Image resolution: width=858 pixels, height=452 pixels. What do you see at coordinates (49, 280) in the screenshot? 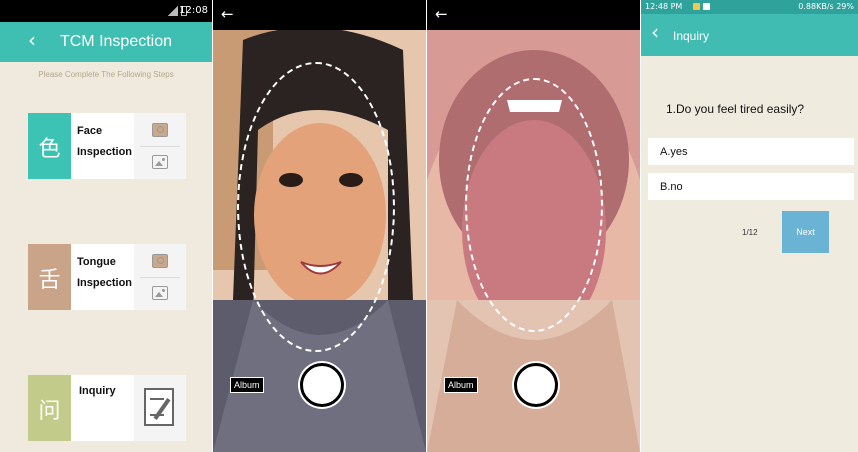
I see `tongue-glyph: 舌` at bounding box center [49, 280].